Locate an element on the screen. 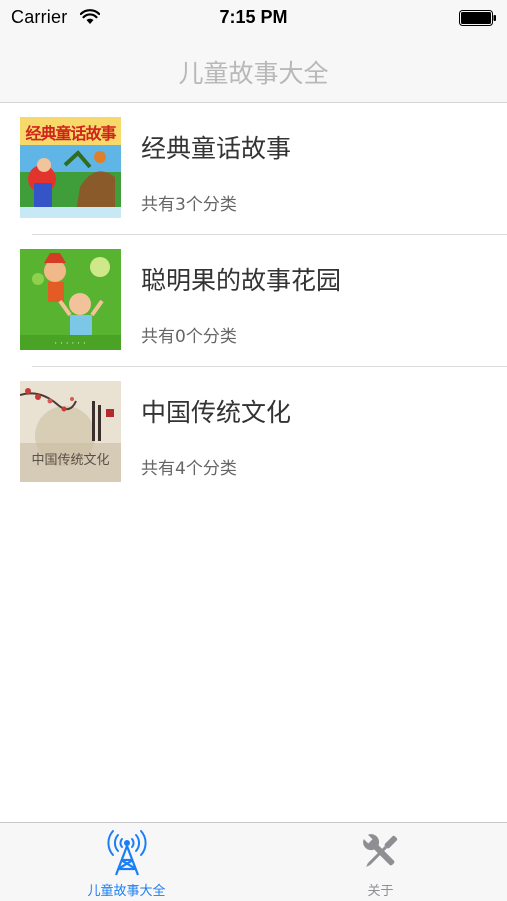 This screenshot has width=507, height=901. list-item-title: 中国传统文化 is located at coordinates (216, 412).